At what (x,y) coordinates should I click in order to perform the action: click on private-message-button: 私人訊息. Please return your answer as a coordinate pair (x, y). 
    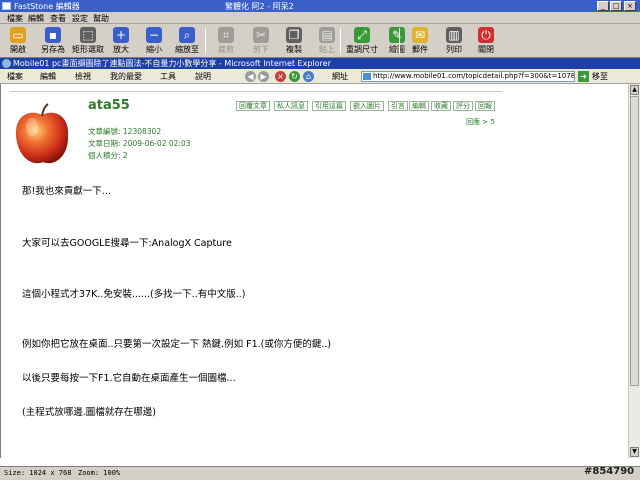
    Looking at the image, I should click on (291, 106).